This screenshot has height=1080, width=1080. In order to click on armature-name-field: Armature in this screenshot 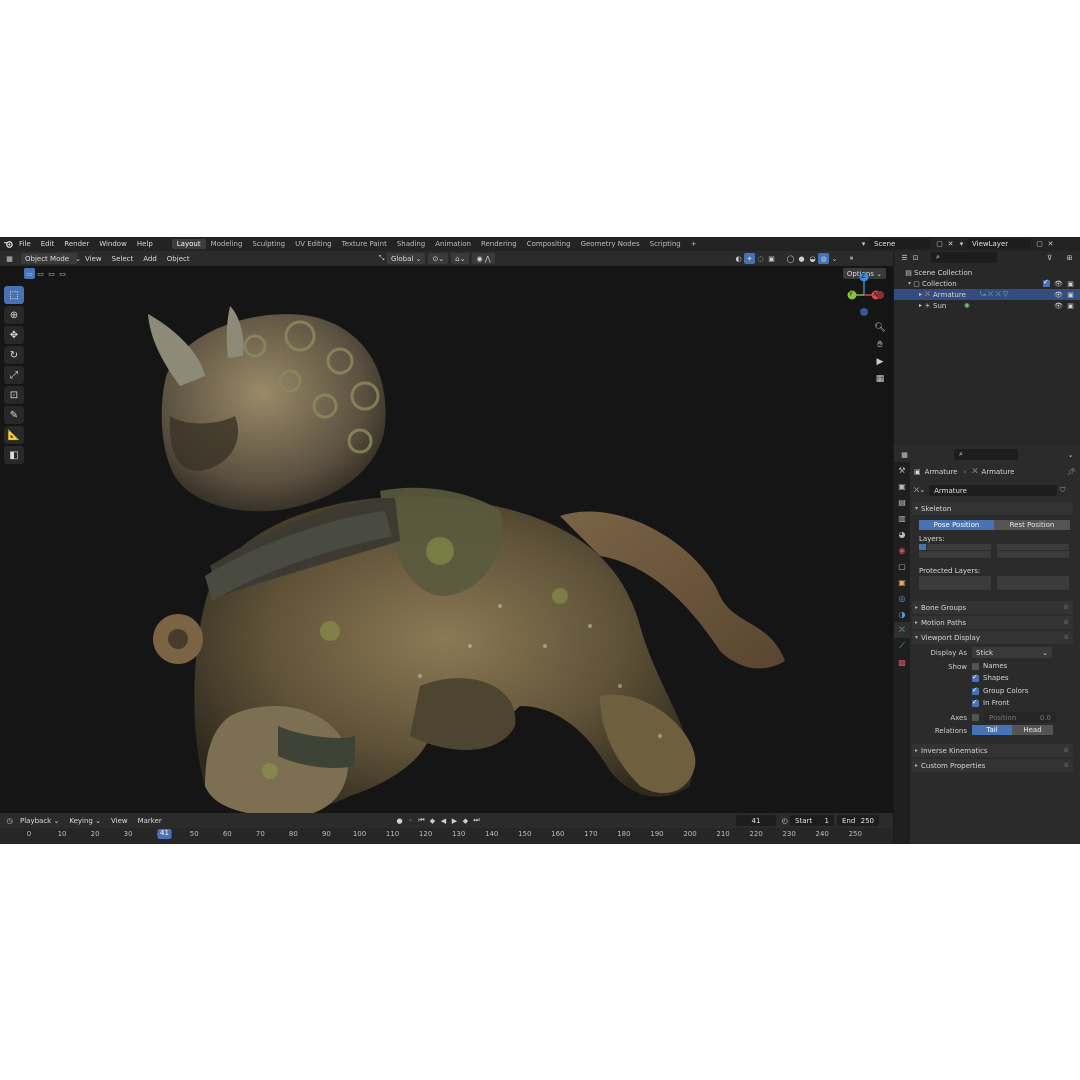, I will do `click(993, 490)`.